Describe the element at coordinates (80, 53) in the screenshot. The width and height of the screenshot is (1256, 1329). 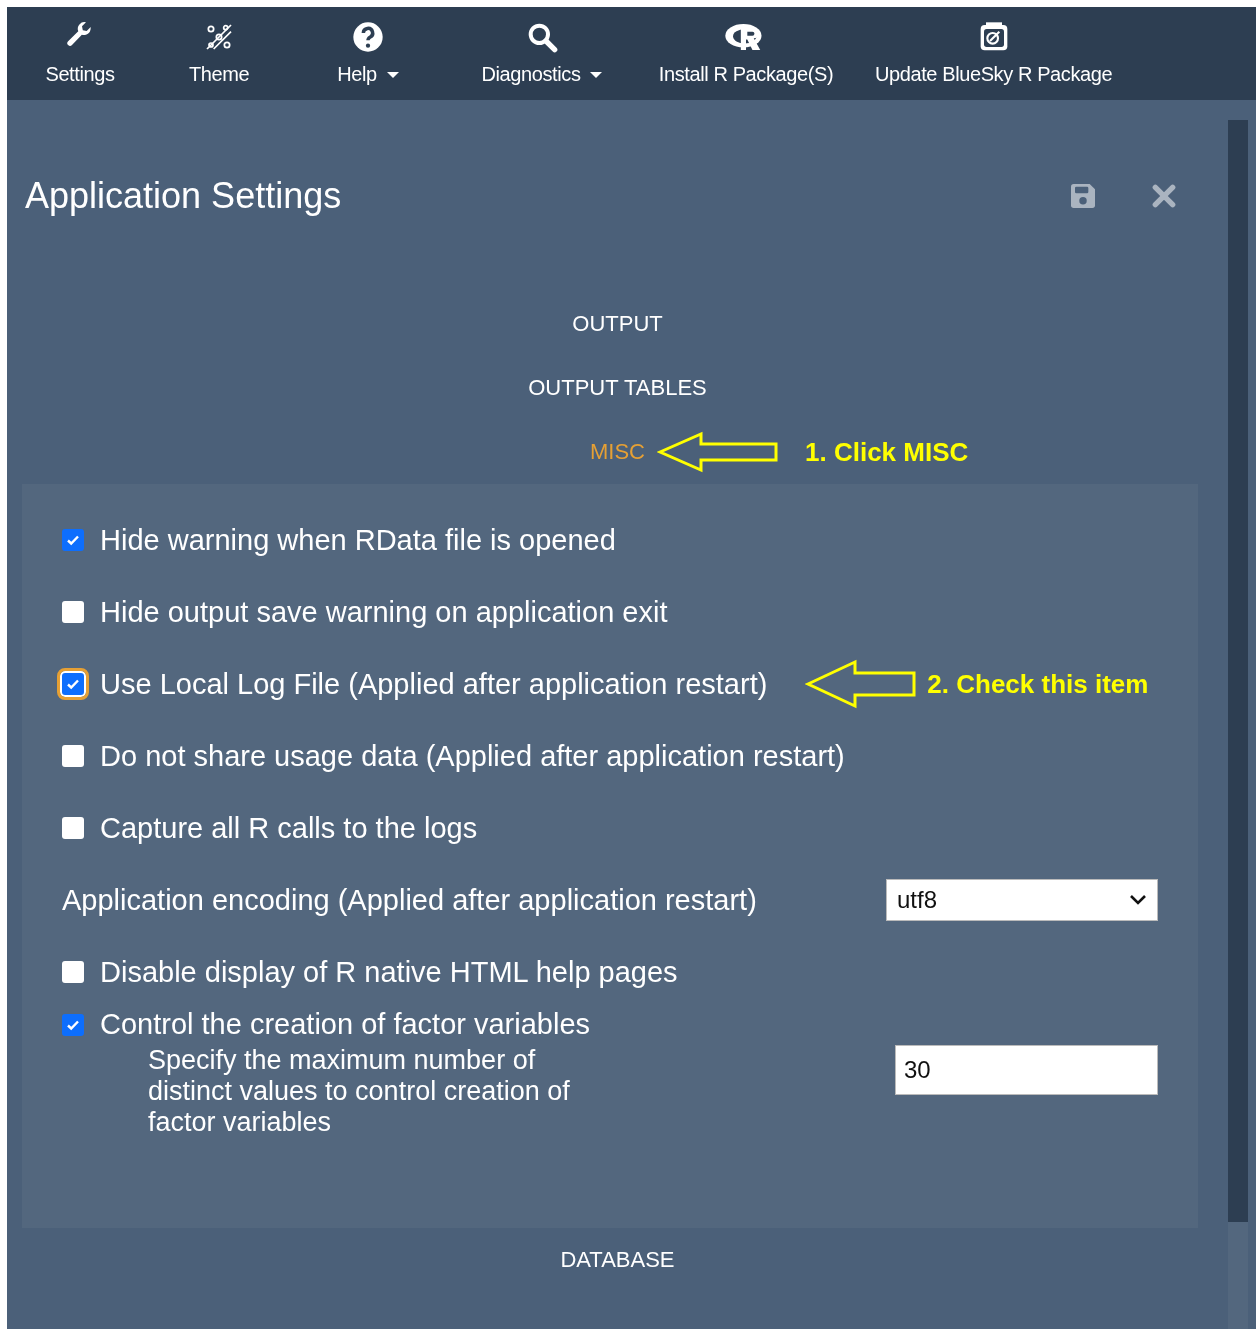
I see `toolbar-button: Settings` at that location.